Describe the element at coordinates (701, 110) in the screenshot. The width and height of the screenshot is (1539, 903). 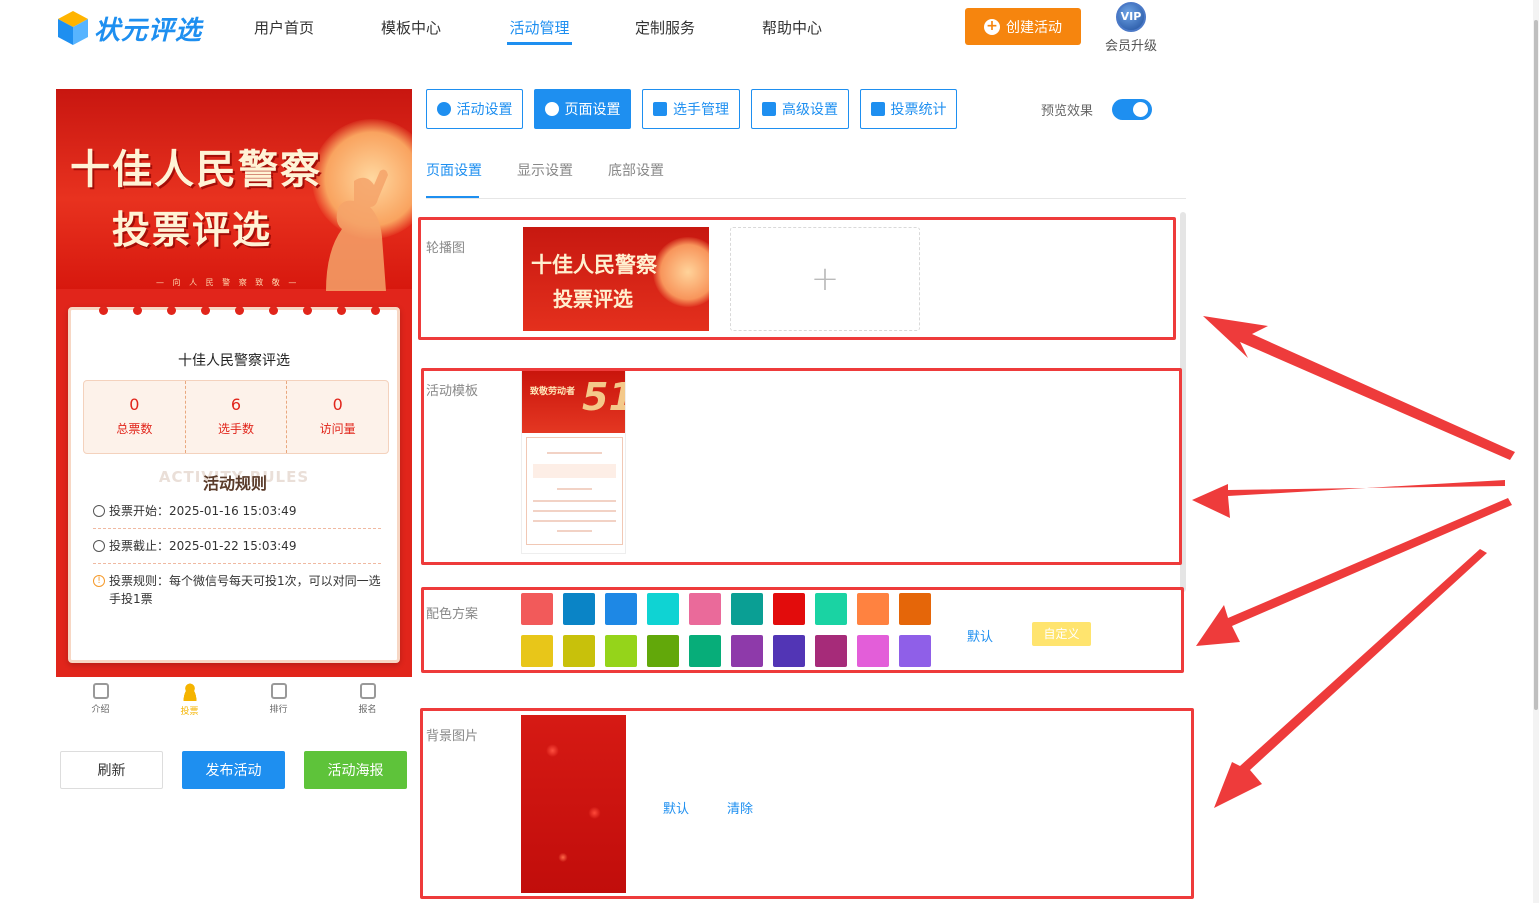
I see `tool-label: 选手管理` at that location.